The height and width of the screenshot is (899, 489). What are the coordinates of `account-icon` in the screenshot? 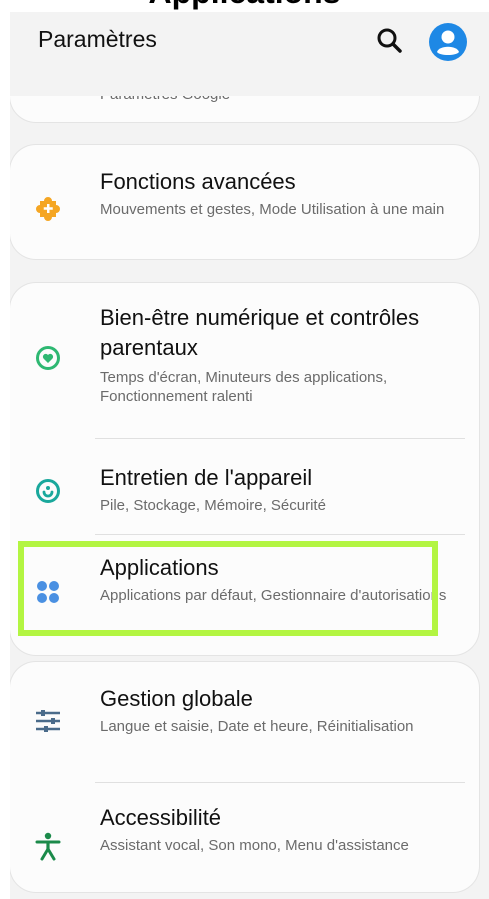 It's located at (448, 42).